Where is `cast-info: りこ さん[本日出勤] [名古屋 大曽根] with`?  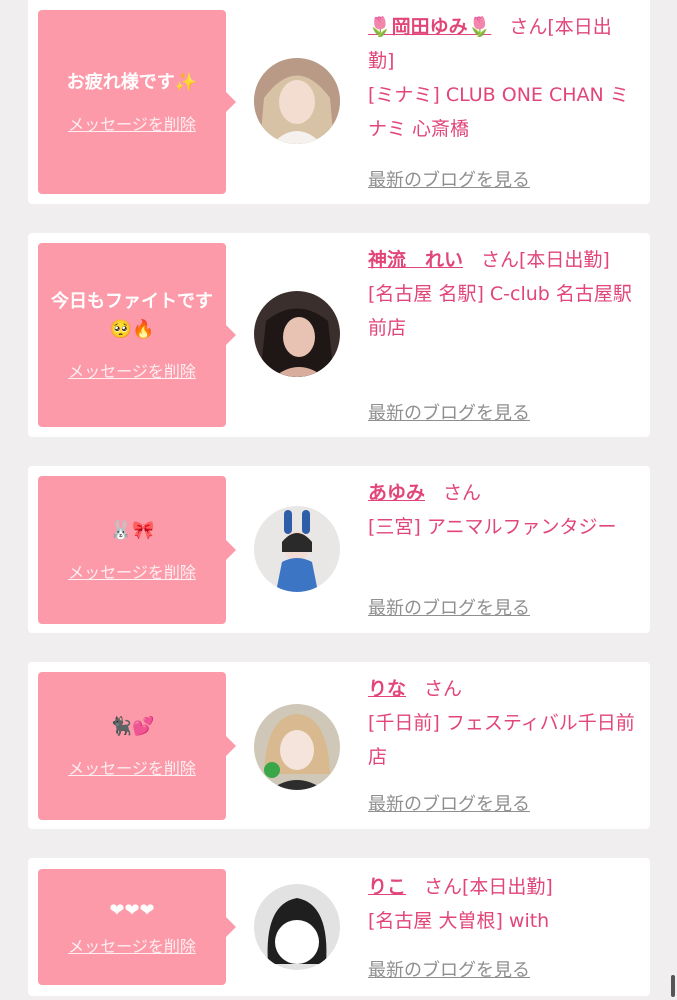
cast-info: りこ さん[本日出勤] [名古屋 大曽根] with is located at coordinates (503, 904).